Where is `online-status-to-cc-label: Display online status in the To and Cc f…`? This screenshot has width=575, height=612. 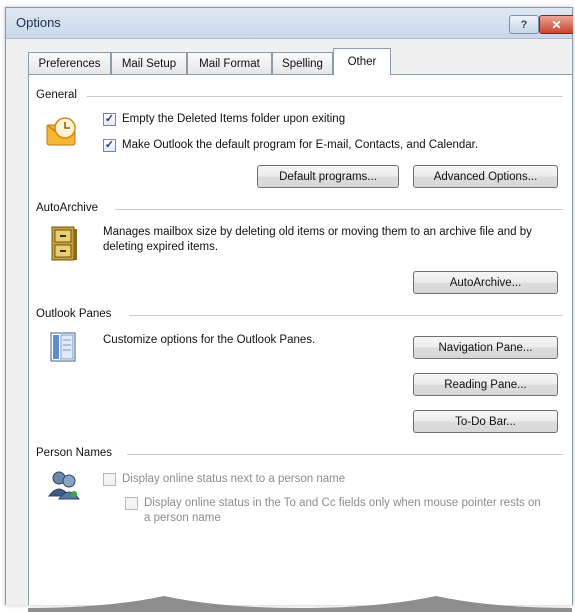 online-status-to-cc-label: Display online status in the To and Cc f… is located at coordinates (342, 510).